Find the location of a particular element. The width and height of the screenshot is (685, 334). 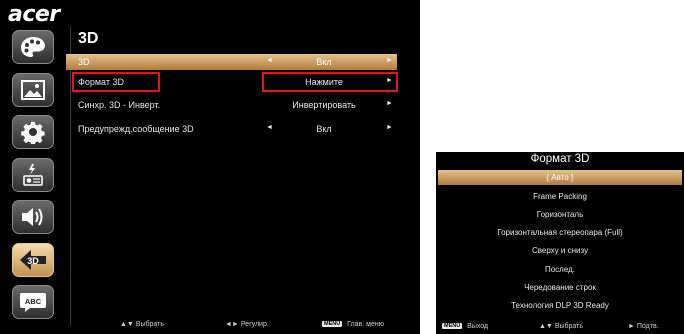

footer-menu-label: Глав. меню is located at coordinates (365, 324).